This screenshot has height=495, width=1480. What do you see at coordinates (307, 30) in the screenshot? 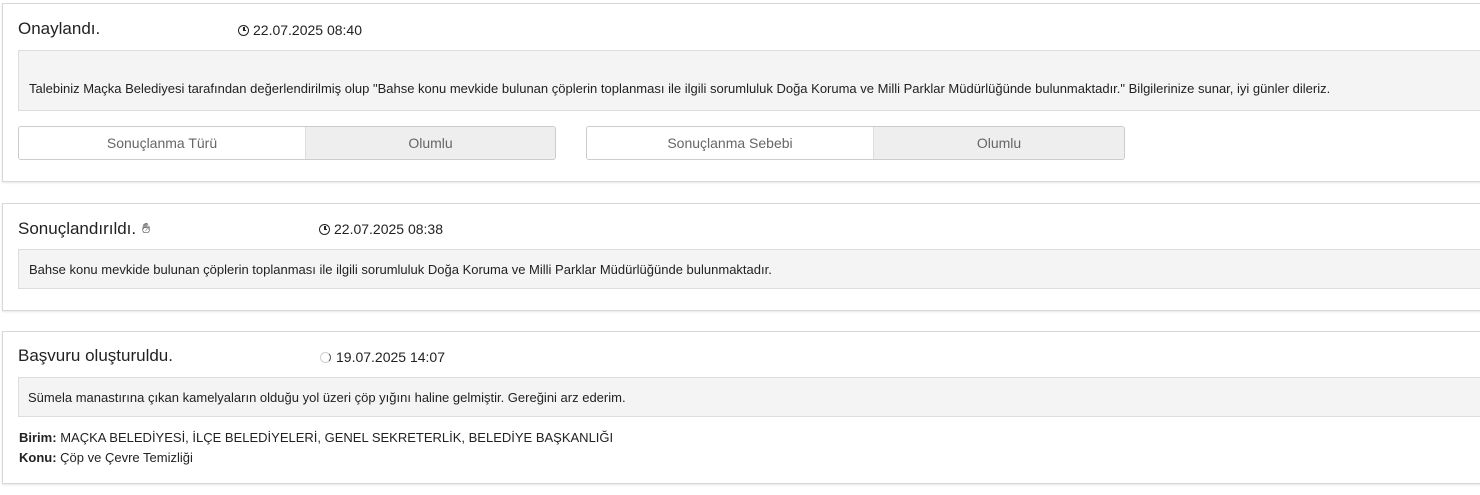
I see `timestamp-text: 22.07.2025 08:40` at bounding box center [307, 30].